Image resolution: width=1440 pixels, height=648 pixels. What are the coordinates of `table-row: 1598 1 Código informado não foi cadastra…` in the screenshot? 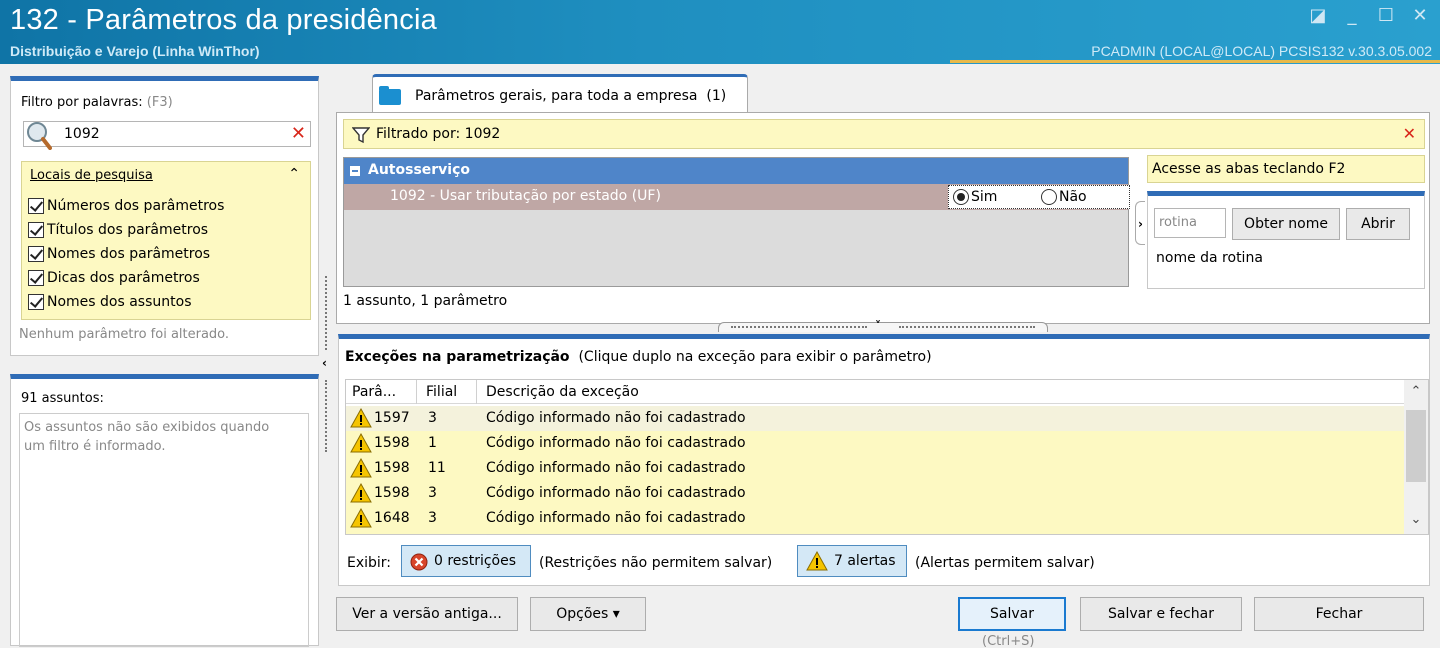 It's located at (875, 443).